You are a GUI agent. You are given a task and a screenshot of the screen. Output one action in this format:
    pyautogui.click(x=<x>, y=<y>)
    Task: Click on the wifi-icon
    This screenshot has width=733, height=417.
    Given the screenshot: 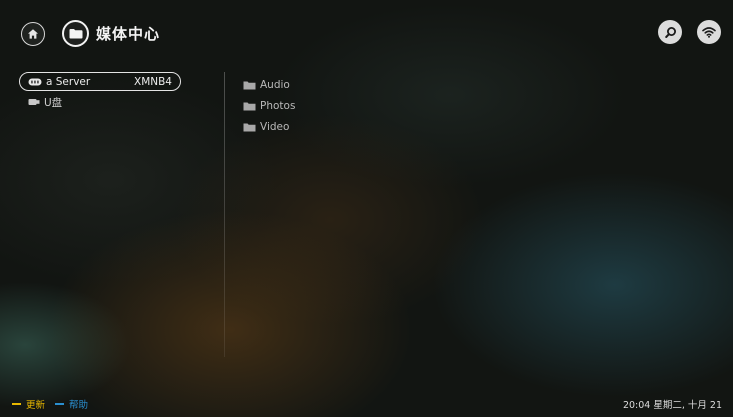 What is the action you would take?
    pyautogui.click(x=709, y=32)
    